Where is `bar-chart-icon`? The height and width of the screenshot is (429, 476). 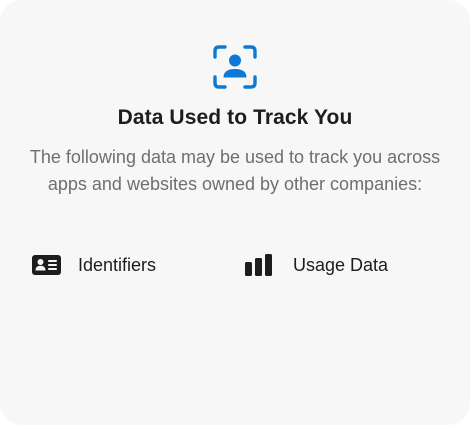
bar-chart-icon is located at coordinates (260, 265).